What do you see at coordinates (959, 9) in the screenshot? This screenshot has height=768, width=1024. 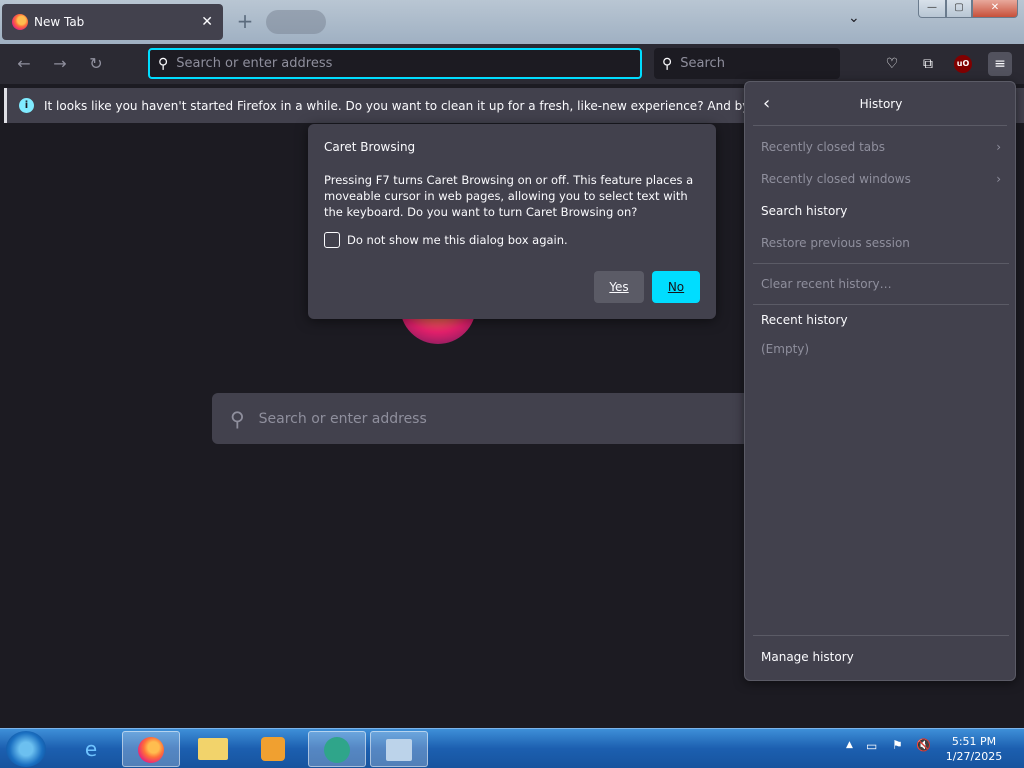 I see `maximize-button: ▢` at bounding box center [959, 9].